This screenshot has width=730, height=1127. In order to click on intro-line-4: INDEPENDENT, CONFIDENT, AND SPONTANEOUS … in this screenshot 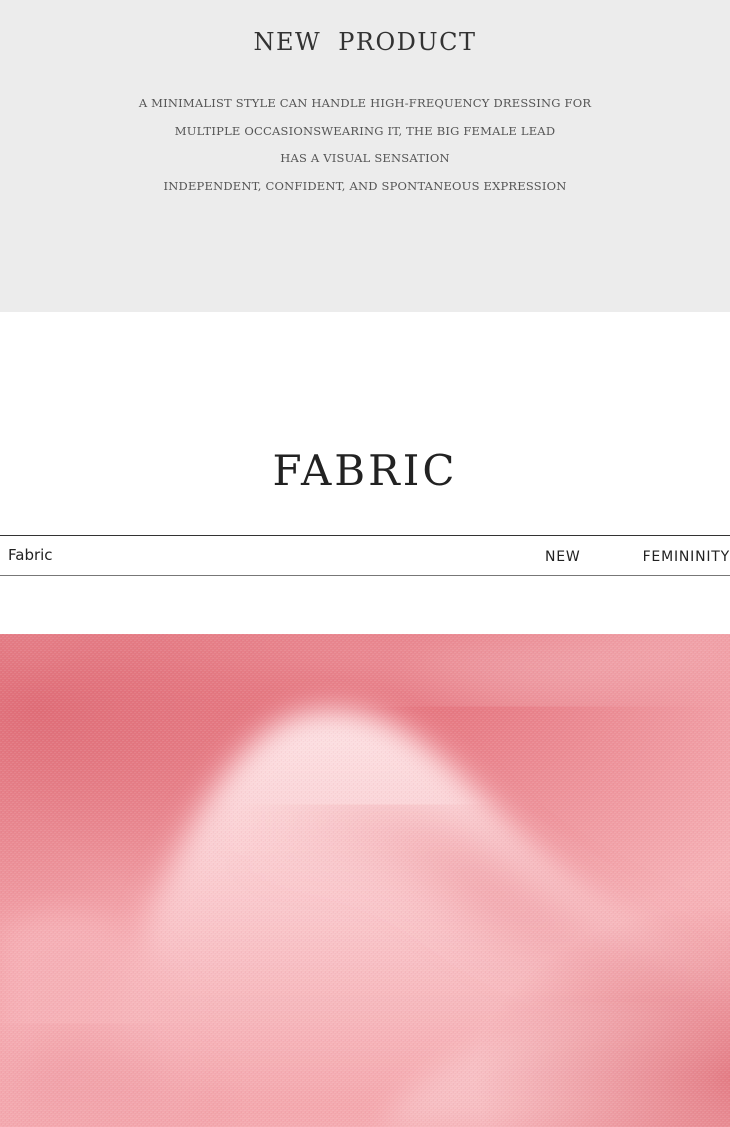, I will do `click(365, 185)`.